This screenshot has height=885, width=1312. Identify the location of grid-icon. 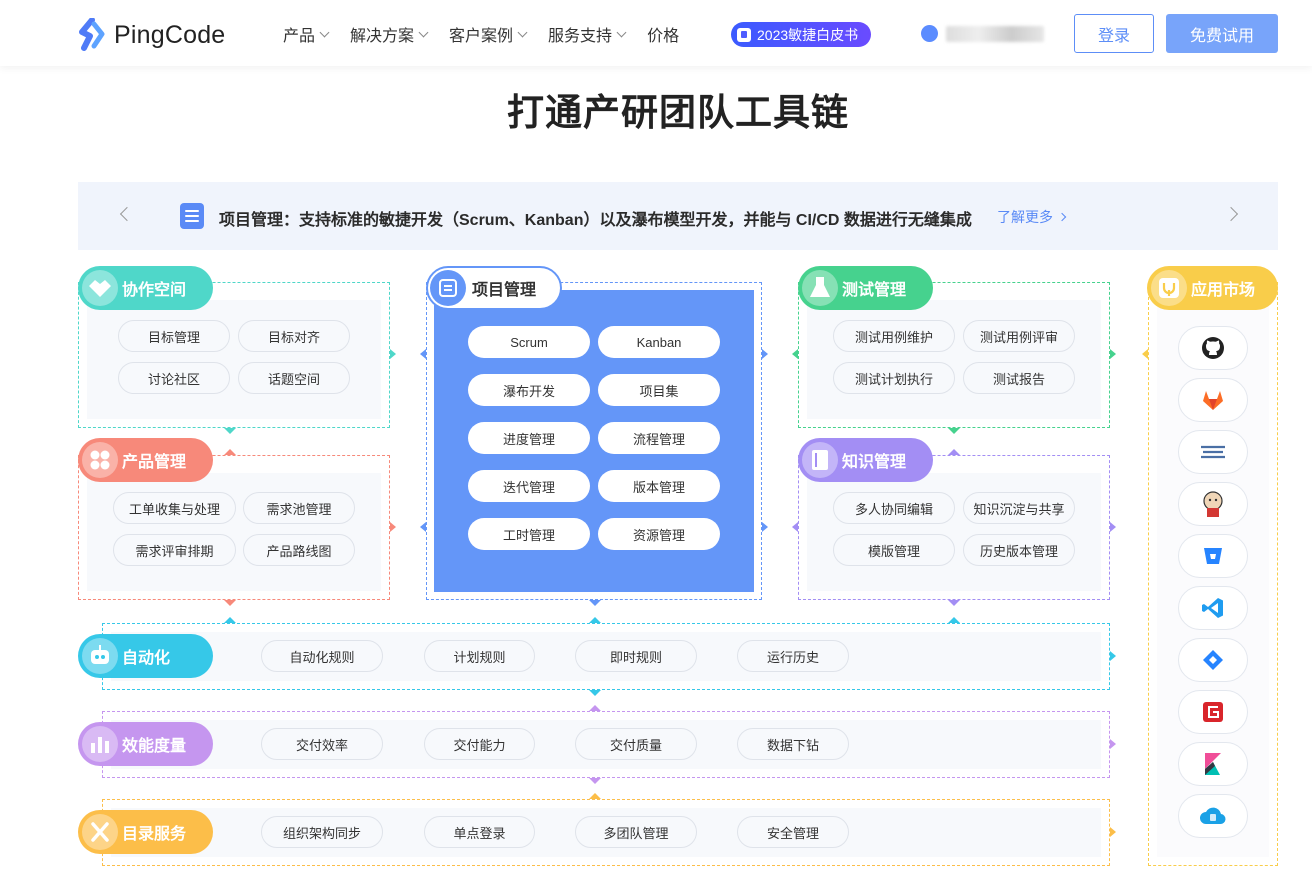
(100, 460).